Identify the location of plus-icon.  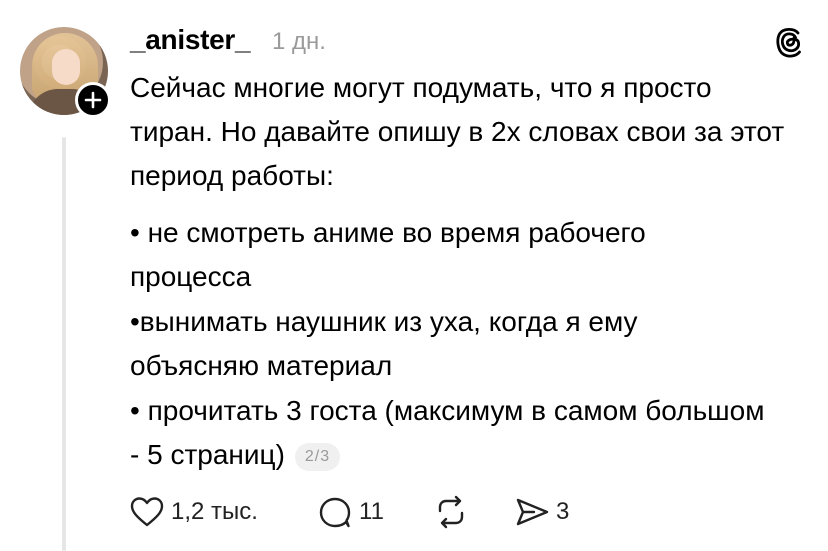
(93, 100).